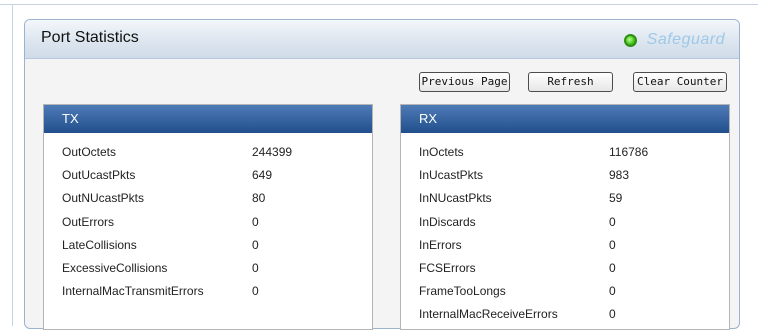 The height and width of the screenshot is (330, 758). What do you see at coordinates (565, 245) in the screenshot?
I see `rx-row: InErrors 0` at bounding box center [565, 245].